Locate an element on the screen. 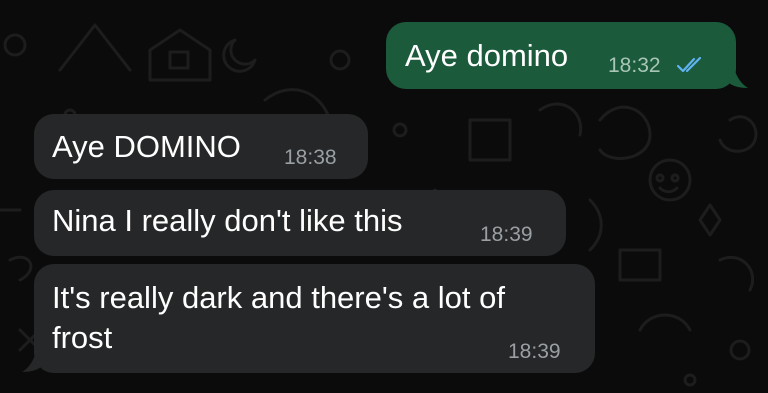  message-bubble-incoming: Aye DOMINO 18:38 is located at coordinates (201, 146).